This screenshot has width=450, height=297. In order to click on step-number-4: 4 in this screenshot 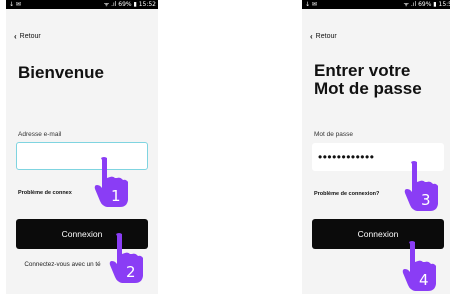, I will do `click(424, 280)`.